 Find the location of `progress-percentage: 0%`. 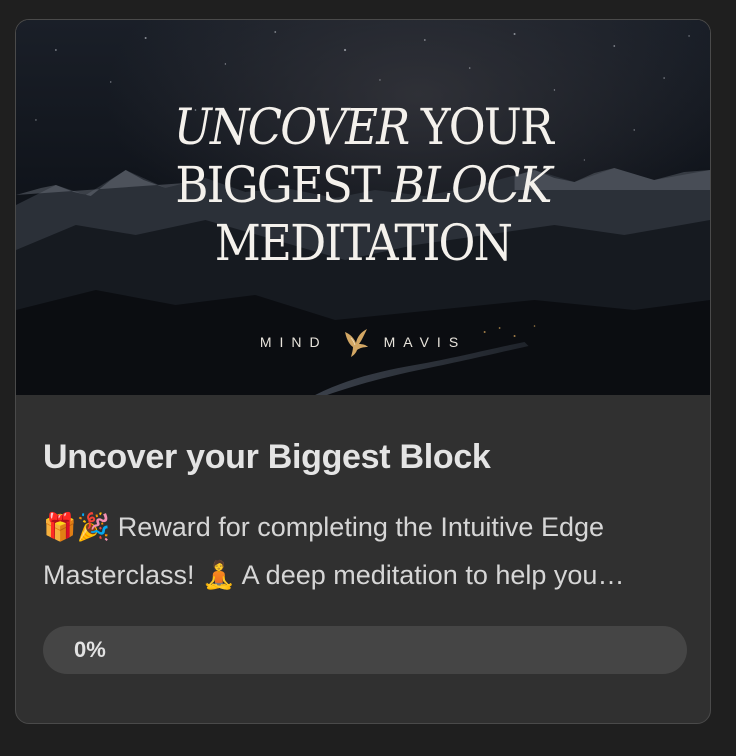

progress-percentage: 0% is located at coordinates (90, 649).